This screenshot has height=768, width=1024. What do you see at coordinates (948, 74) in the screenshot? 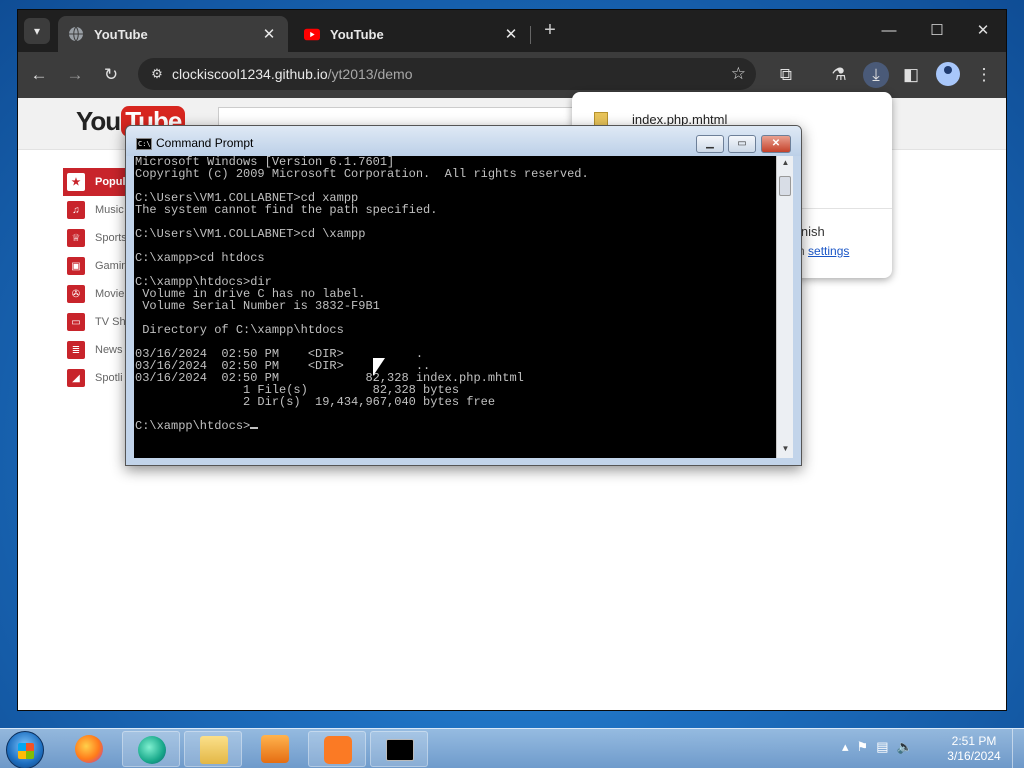
I see `profile-icon` at bounding box center [948, 74].